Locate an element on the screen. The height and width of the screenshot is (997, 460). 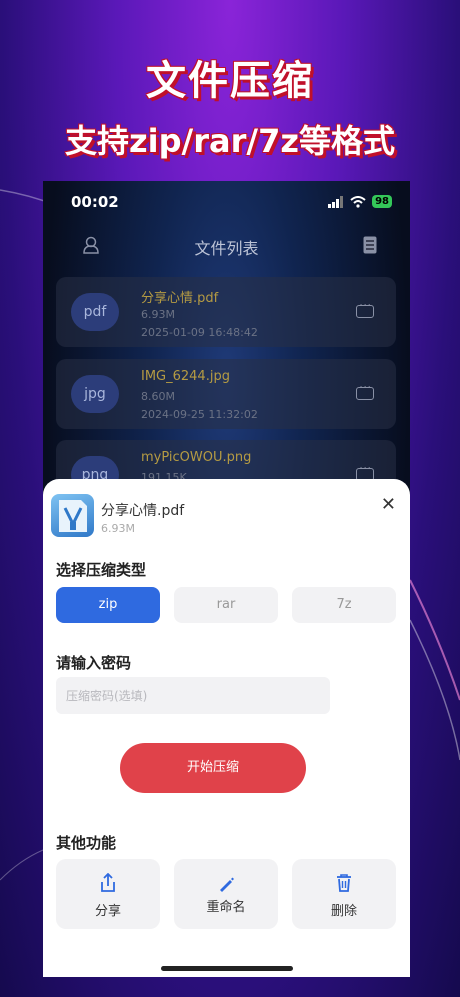
delete-label: 删除 is located at coordinates (343, 911).